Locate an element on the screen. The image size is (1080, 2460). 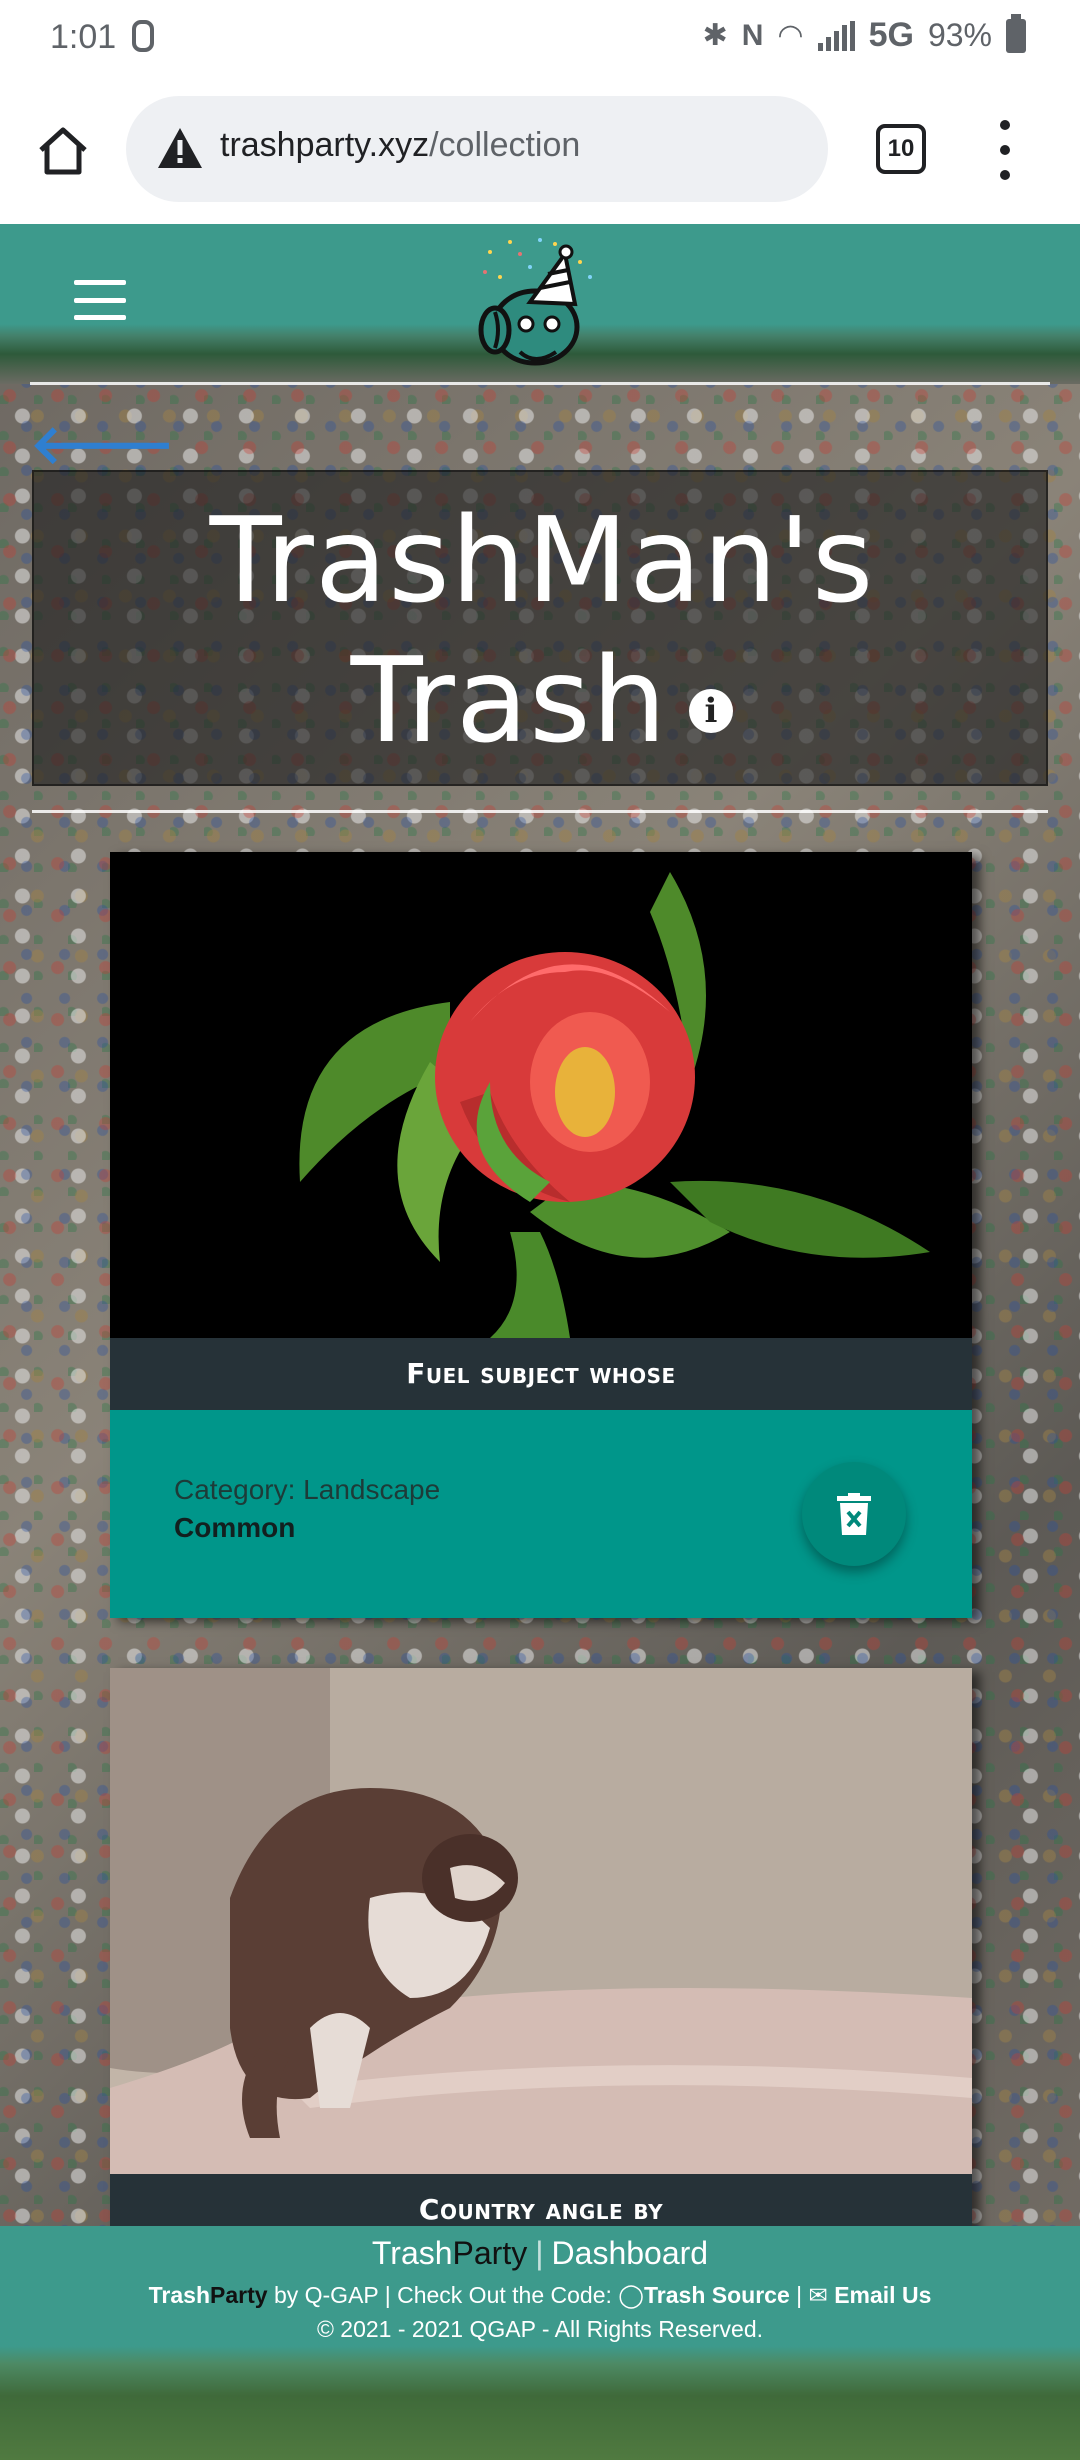
card-category: Category: Landscape is located at coordinates (307, 1489).